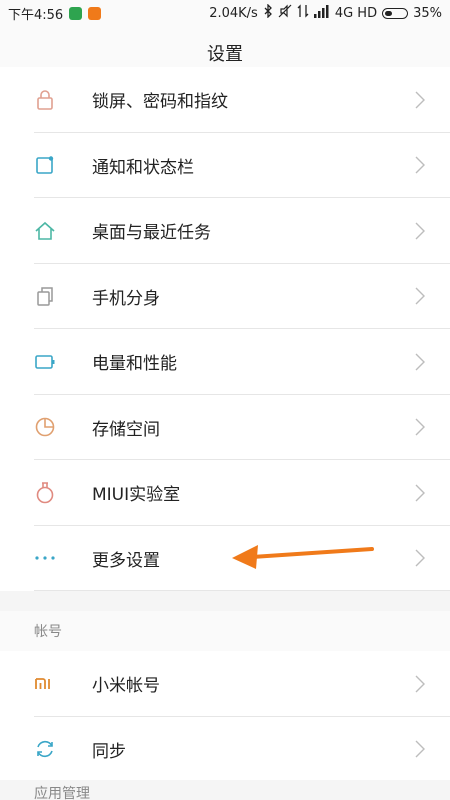  What do you see at coordinates (36, 15) in the screenshot?
I see `clock: 下午4:56` at bounding box center [36, 15].